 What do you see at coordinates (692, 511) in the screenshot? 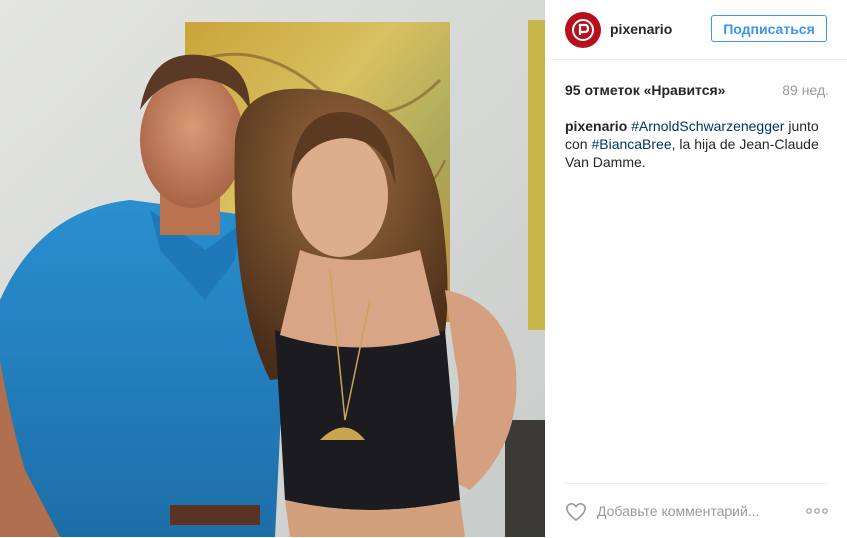
I see `comment-input` at bounding box center [692, 511].